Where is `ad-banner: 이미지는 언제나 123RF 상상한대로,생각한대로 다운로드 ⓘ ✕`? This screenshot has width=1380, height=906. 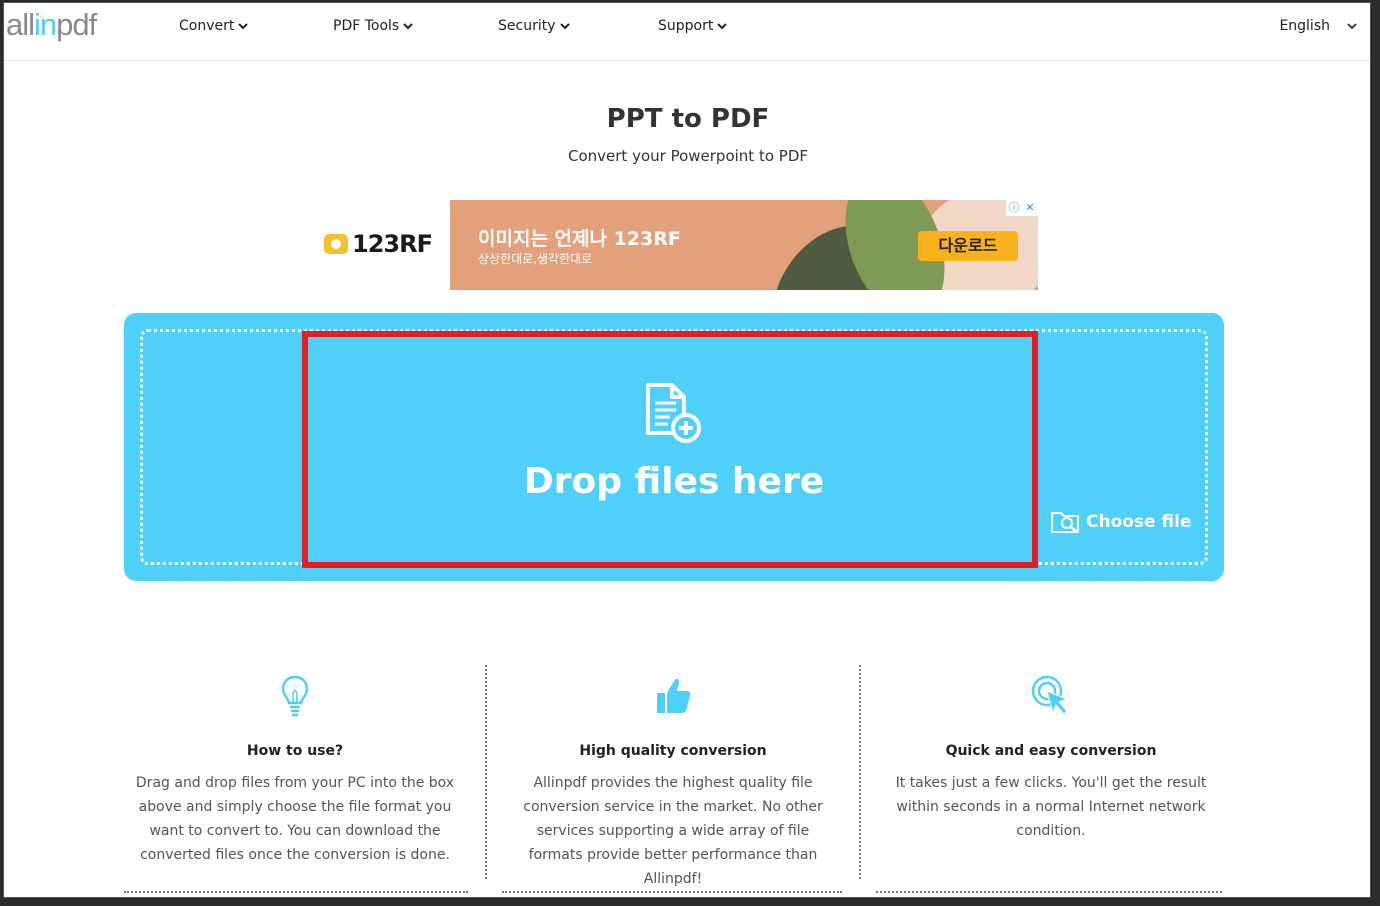
ad-banner: 이미지는 언제나 123RF 상상한대로,생각한대로 다운로드 ⓘ ✕ is located at coordinates (744, 245).